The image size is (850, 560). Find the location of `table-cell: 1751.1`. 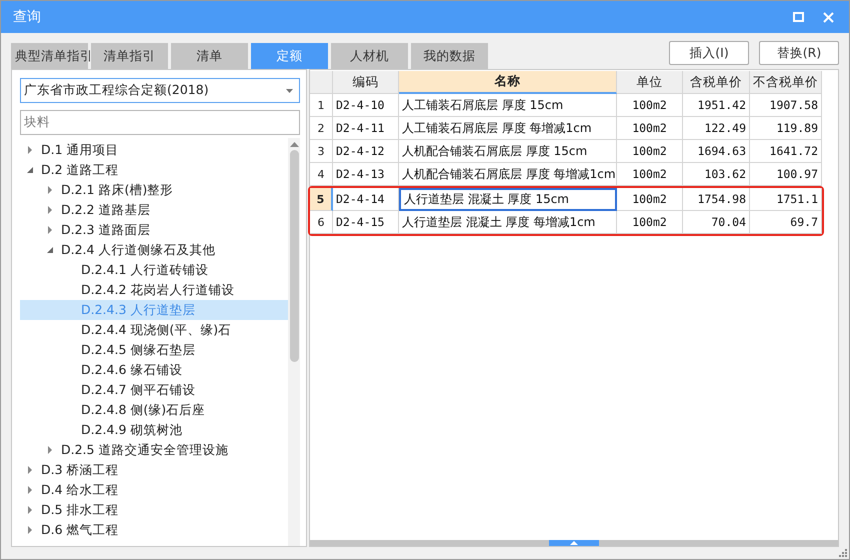

table-cell: 1751.1 is located at coordinates (786, 199).